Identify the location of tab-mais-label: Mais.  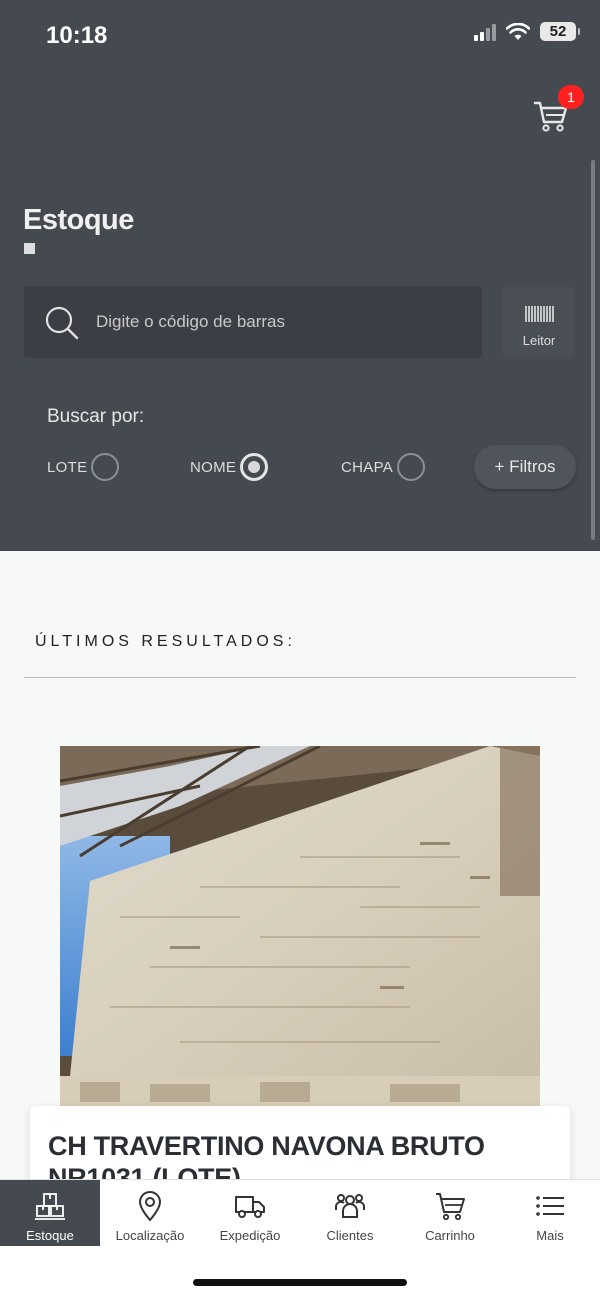
(550, 1235).